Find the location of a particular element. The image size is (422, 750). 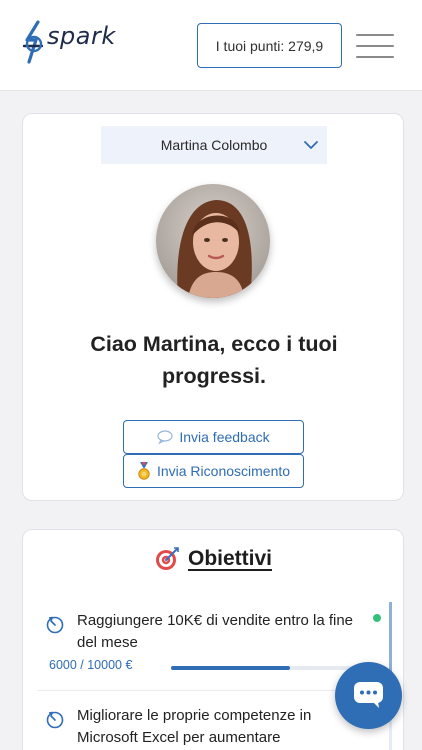

send-recognition-button: Invia Riconoscimento is located at coordinates (213, 471).